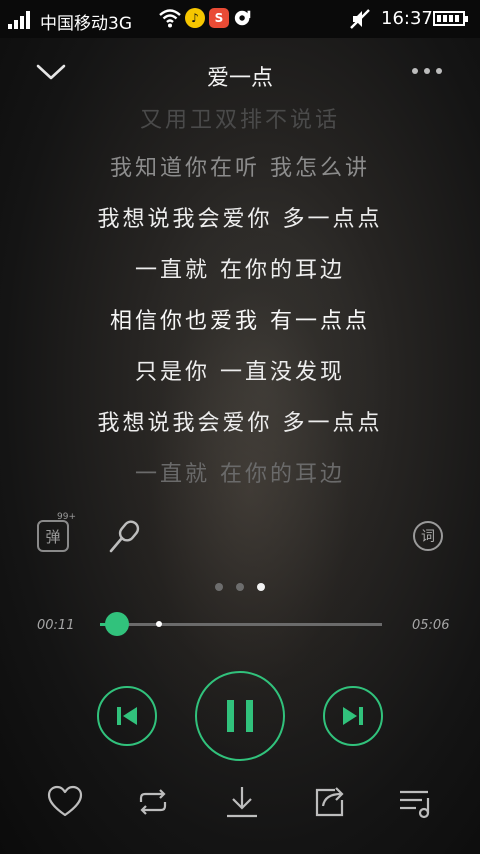 The height and width of the screenshot is (854, 480). Describe the element at coordinates (240, 372) in the screenshot. I see `lyric-line: 只是你 一直没发现` at that location.